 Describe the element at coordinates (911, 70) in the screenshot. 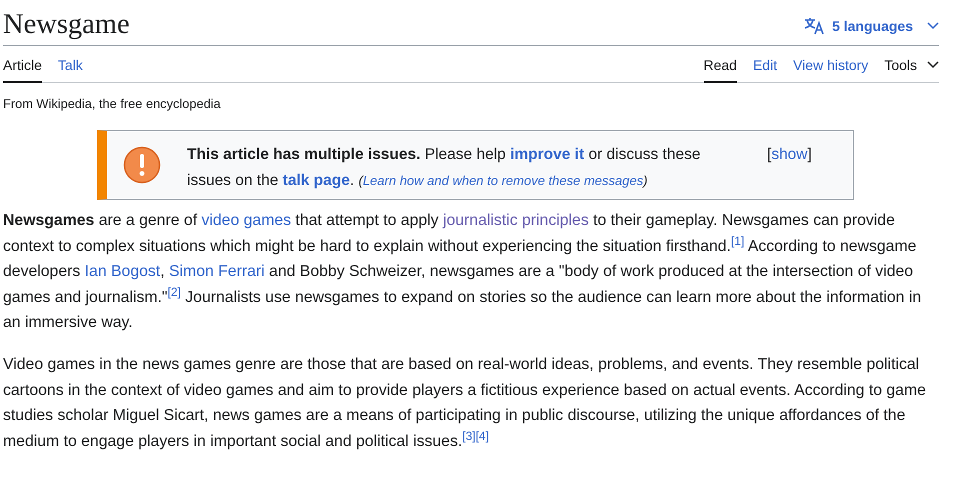

I see `tools-menu: Tools` at that location.